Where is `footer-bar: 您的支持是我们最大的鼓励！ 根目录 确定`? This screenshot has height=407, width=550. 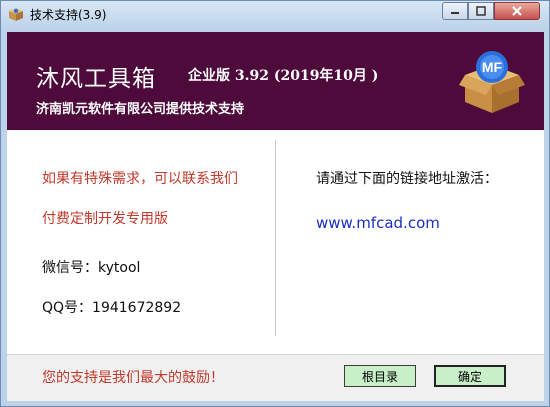 footer-bar: 您的支持是我们最大的鼓励！ 根目录 确定 is located at coordinates (275, 378).